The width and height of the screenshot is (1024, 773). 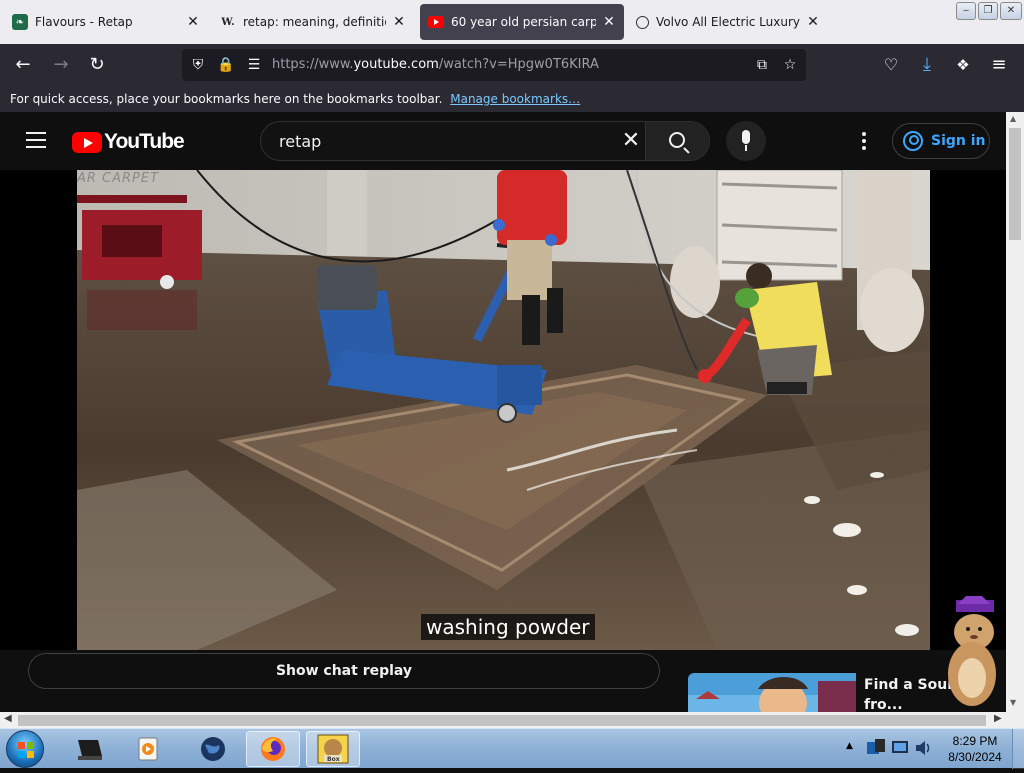 What do you see at coordinates (913, 141) in the screenshot?
I see `account-icon` at bounding box center [913, 141].